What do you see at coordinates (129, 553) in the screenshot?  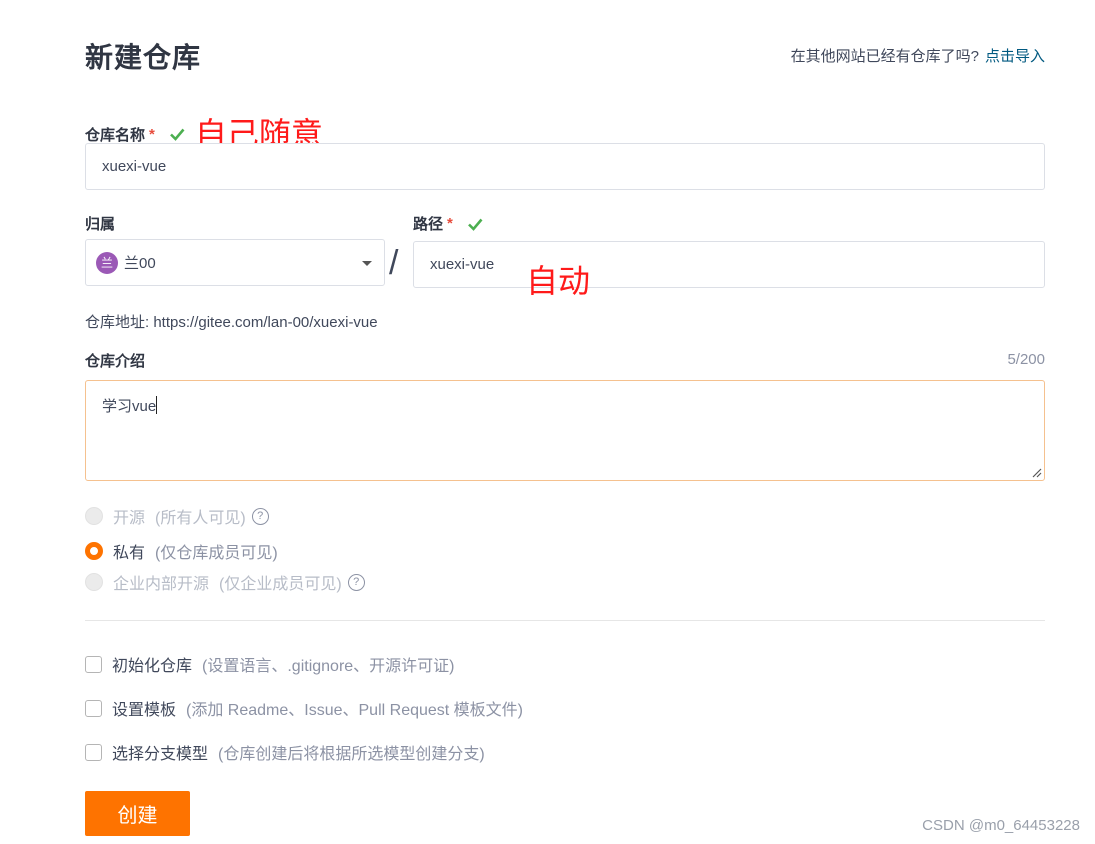 I see `radio-private-label: 私有` at bounding box center [129, 553].